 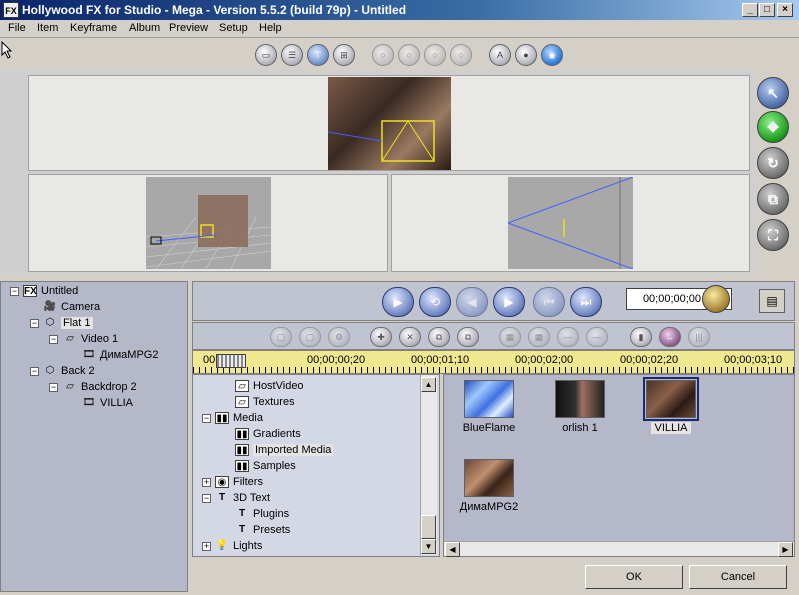 What do you see at coordinates (409, 55) in the screenshot?
I see `pan-icon: ○` at bounding box center [409, 55].